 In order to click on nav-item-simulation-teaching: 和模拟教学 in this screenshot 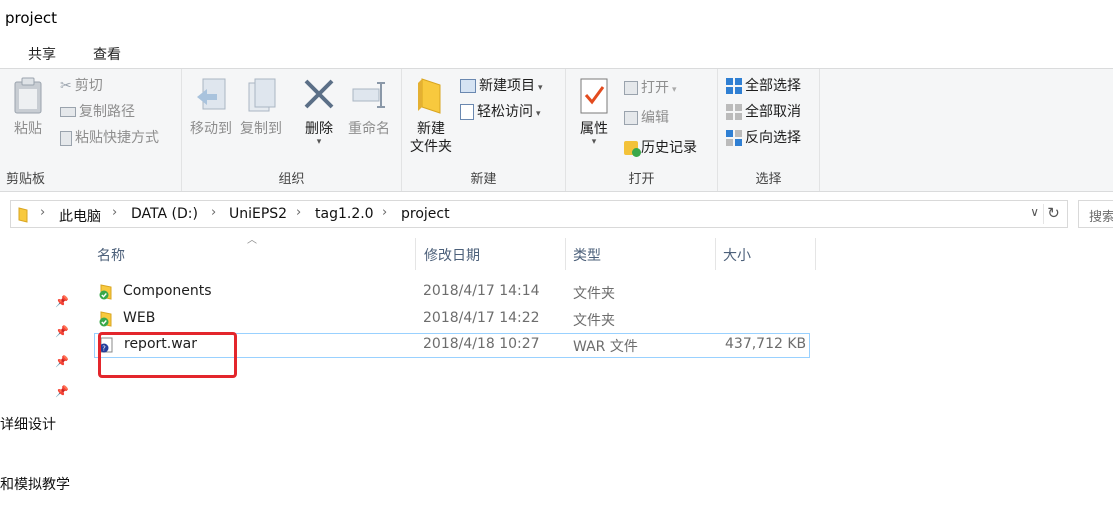, I will do `click(35, 484)`.